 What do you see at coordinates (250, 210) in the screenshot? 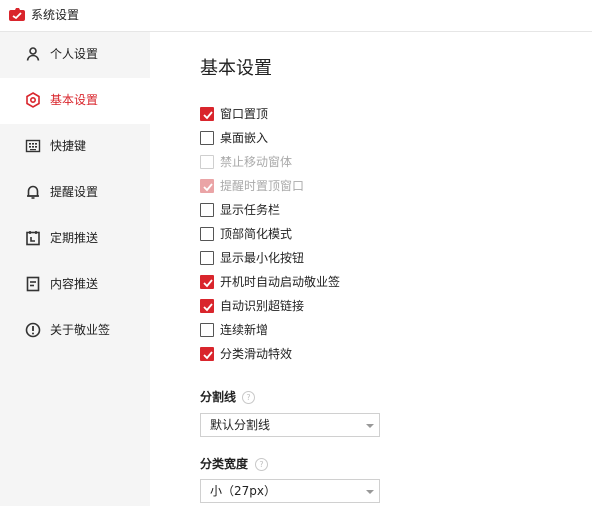
I see `option-label: 显示任务栏` at bounding box center [250, 210].